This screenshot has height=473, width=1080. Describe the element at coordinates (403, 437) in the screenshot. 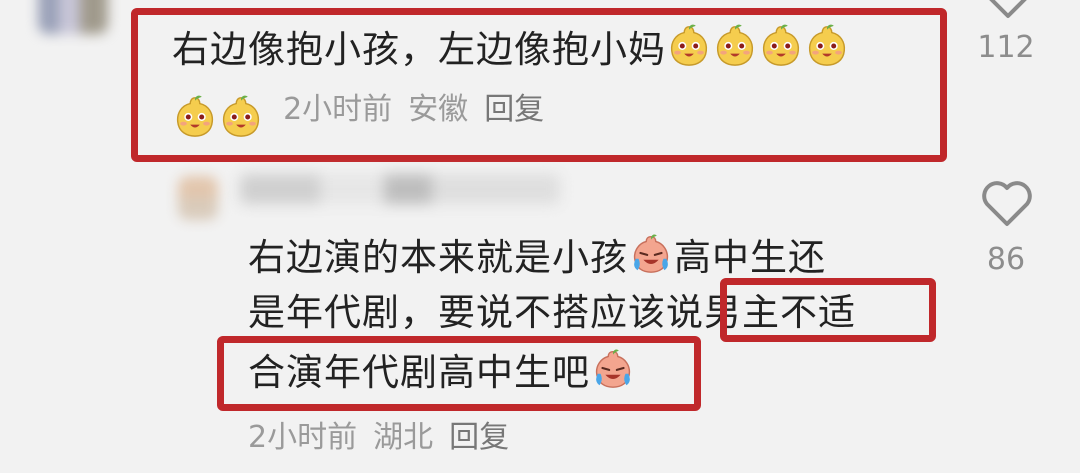

I see `comment-location: 湖北` at that location.